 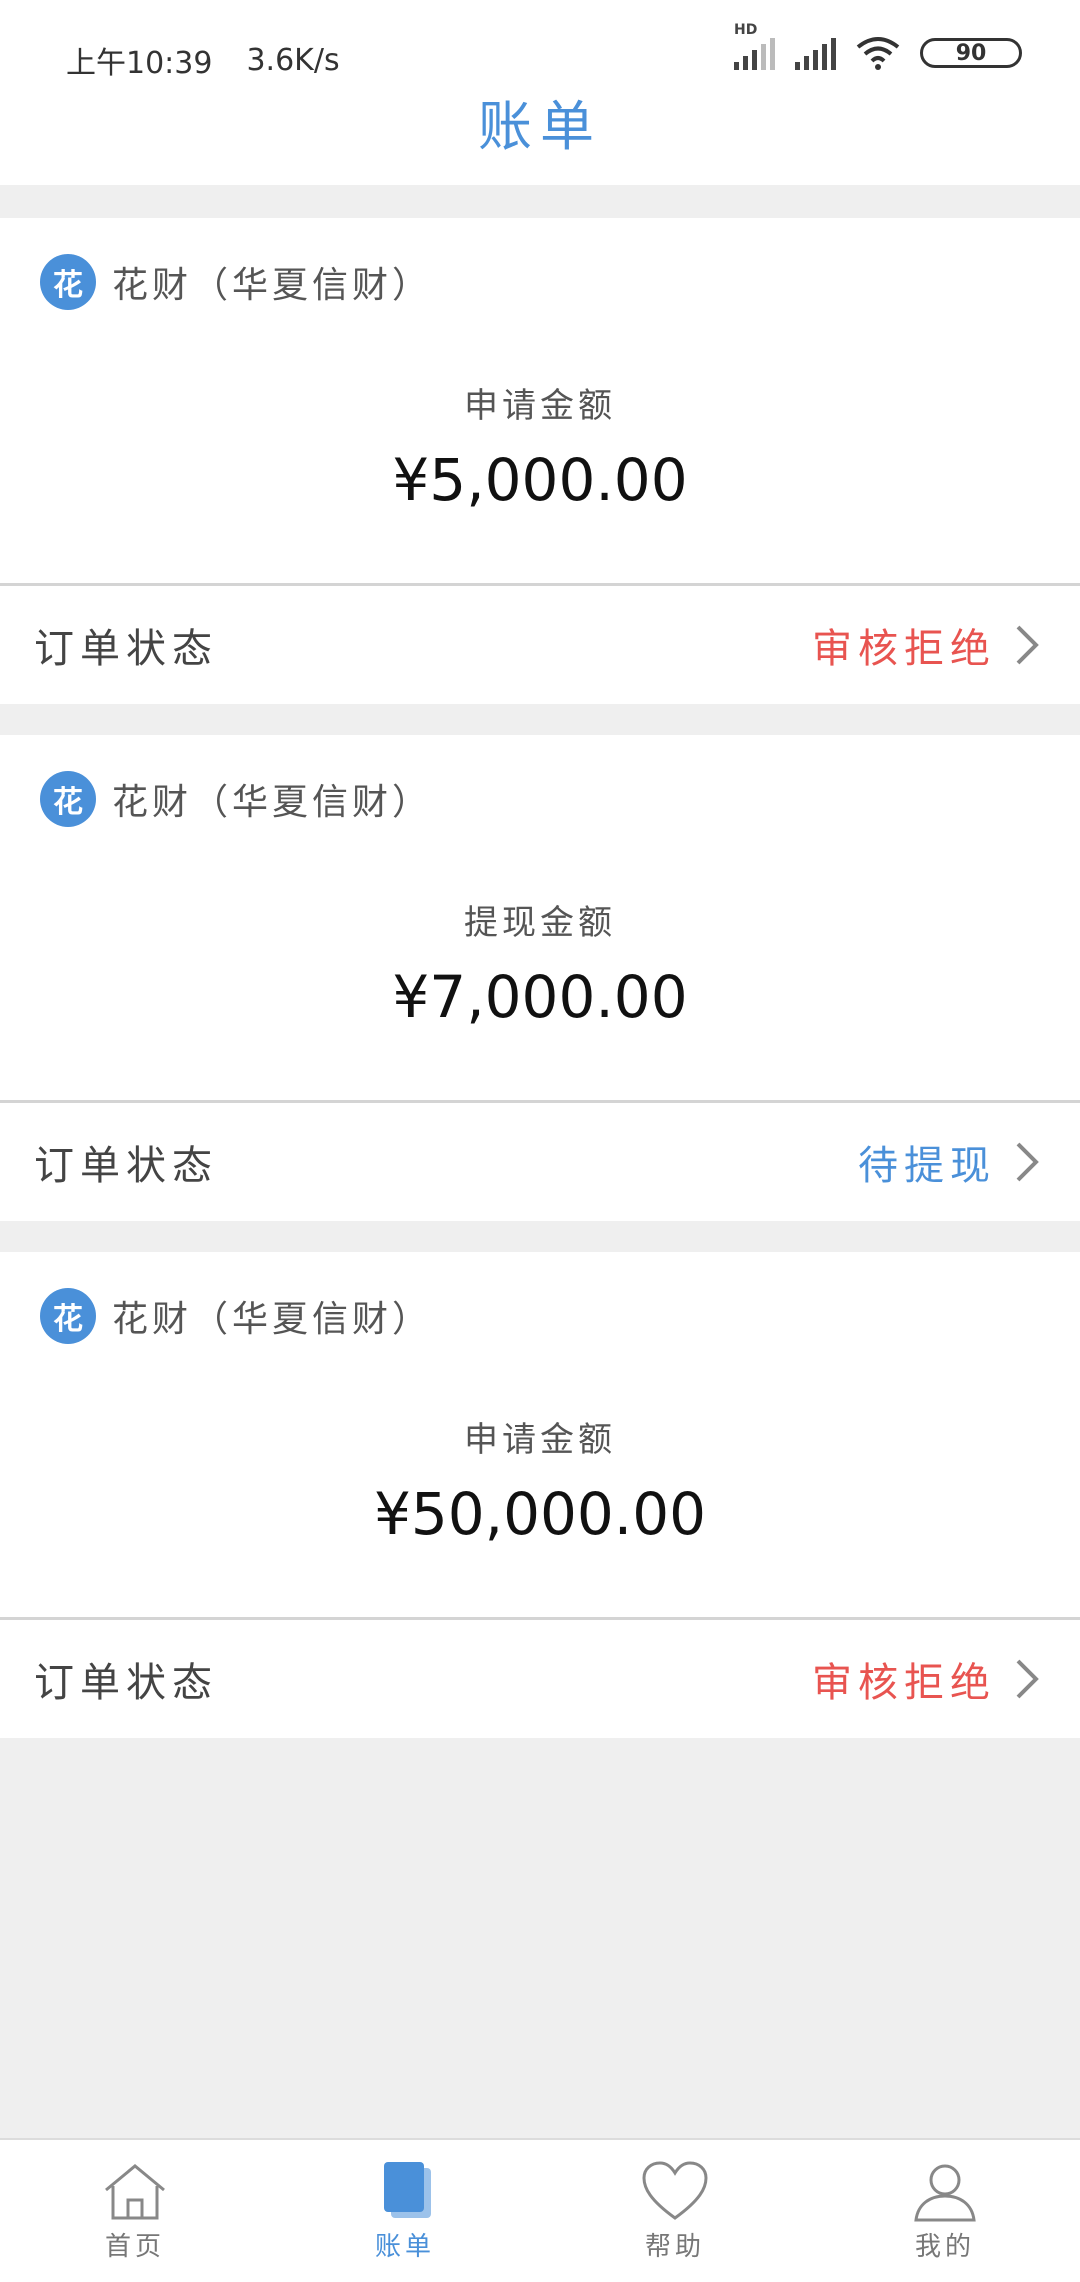 I want to click on amount-value: ¥50,000.00, so click(x=540, y=1514).